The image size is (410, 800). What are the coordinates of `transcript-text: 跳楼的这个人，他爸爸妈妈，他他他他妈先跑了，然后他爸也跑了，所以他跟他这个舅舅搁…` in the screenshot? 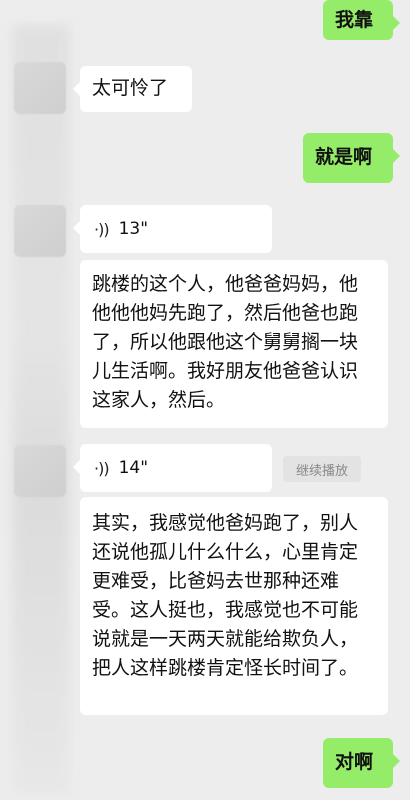 It's located at (225, 342).